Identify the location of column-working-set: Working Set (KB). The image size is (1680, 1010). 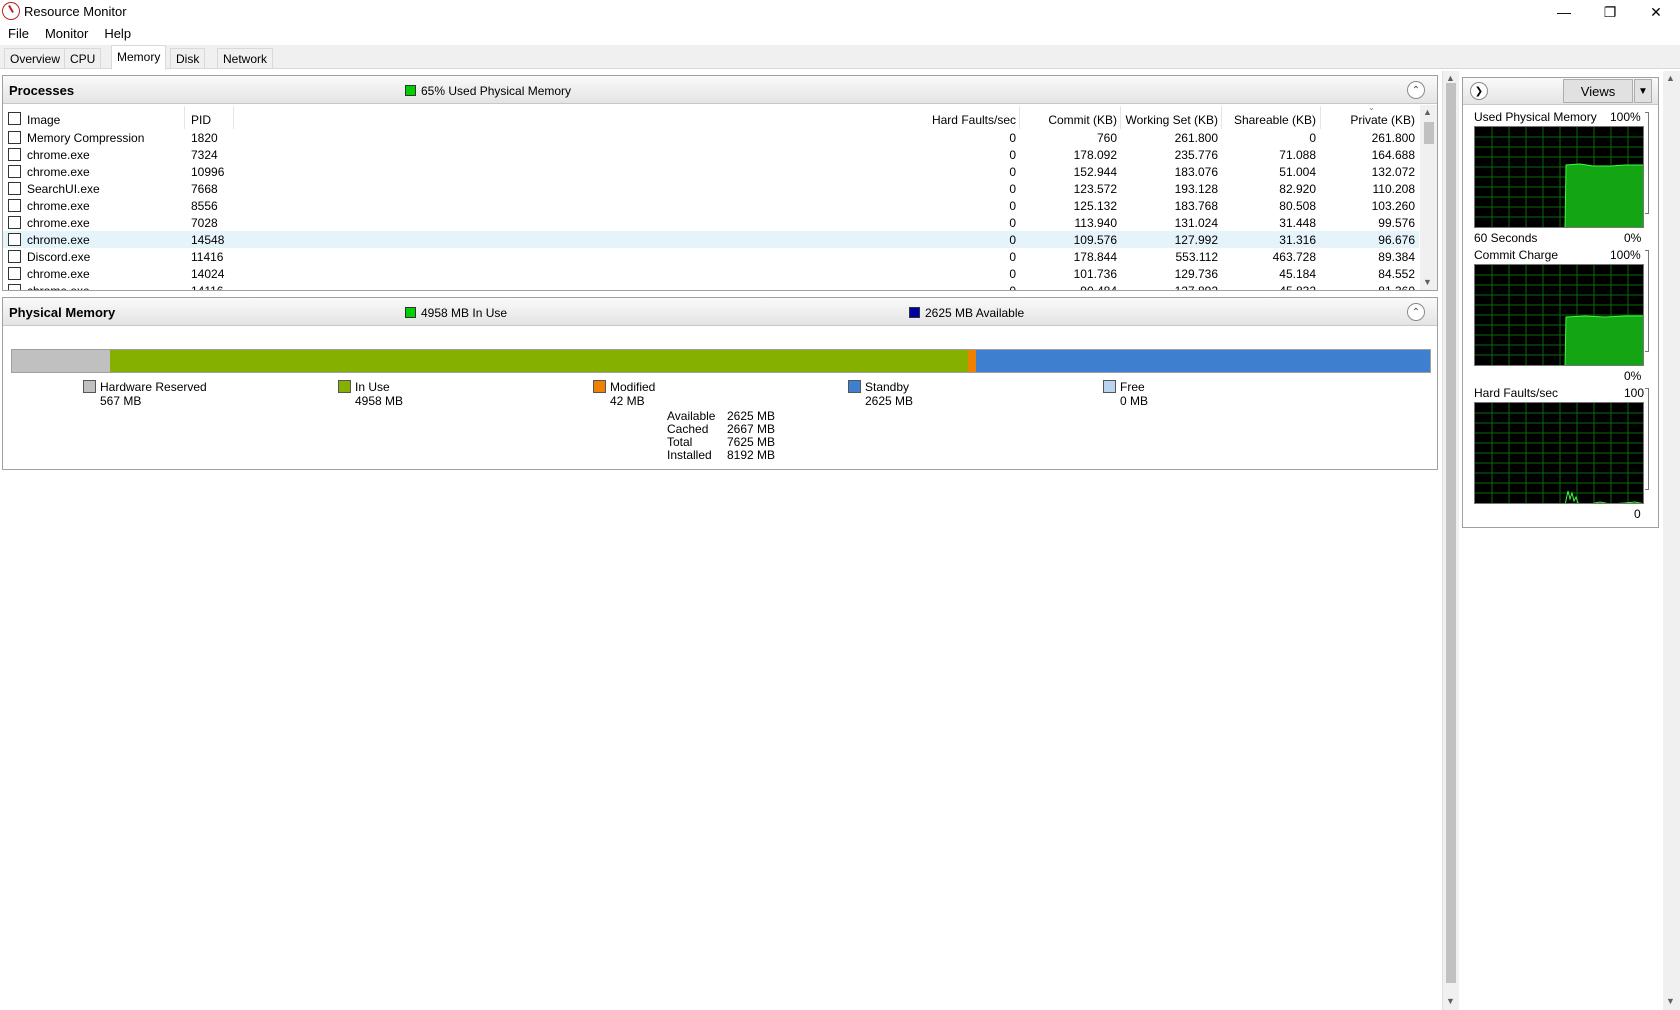
(1171, 120).